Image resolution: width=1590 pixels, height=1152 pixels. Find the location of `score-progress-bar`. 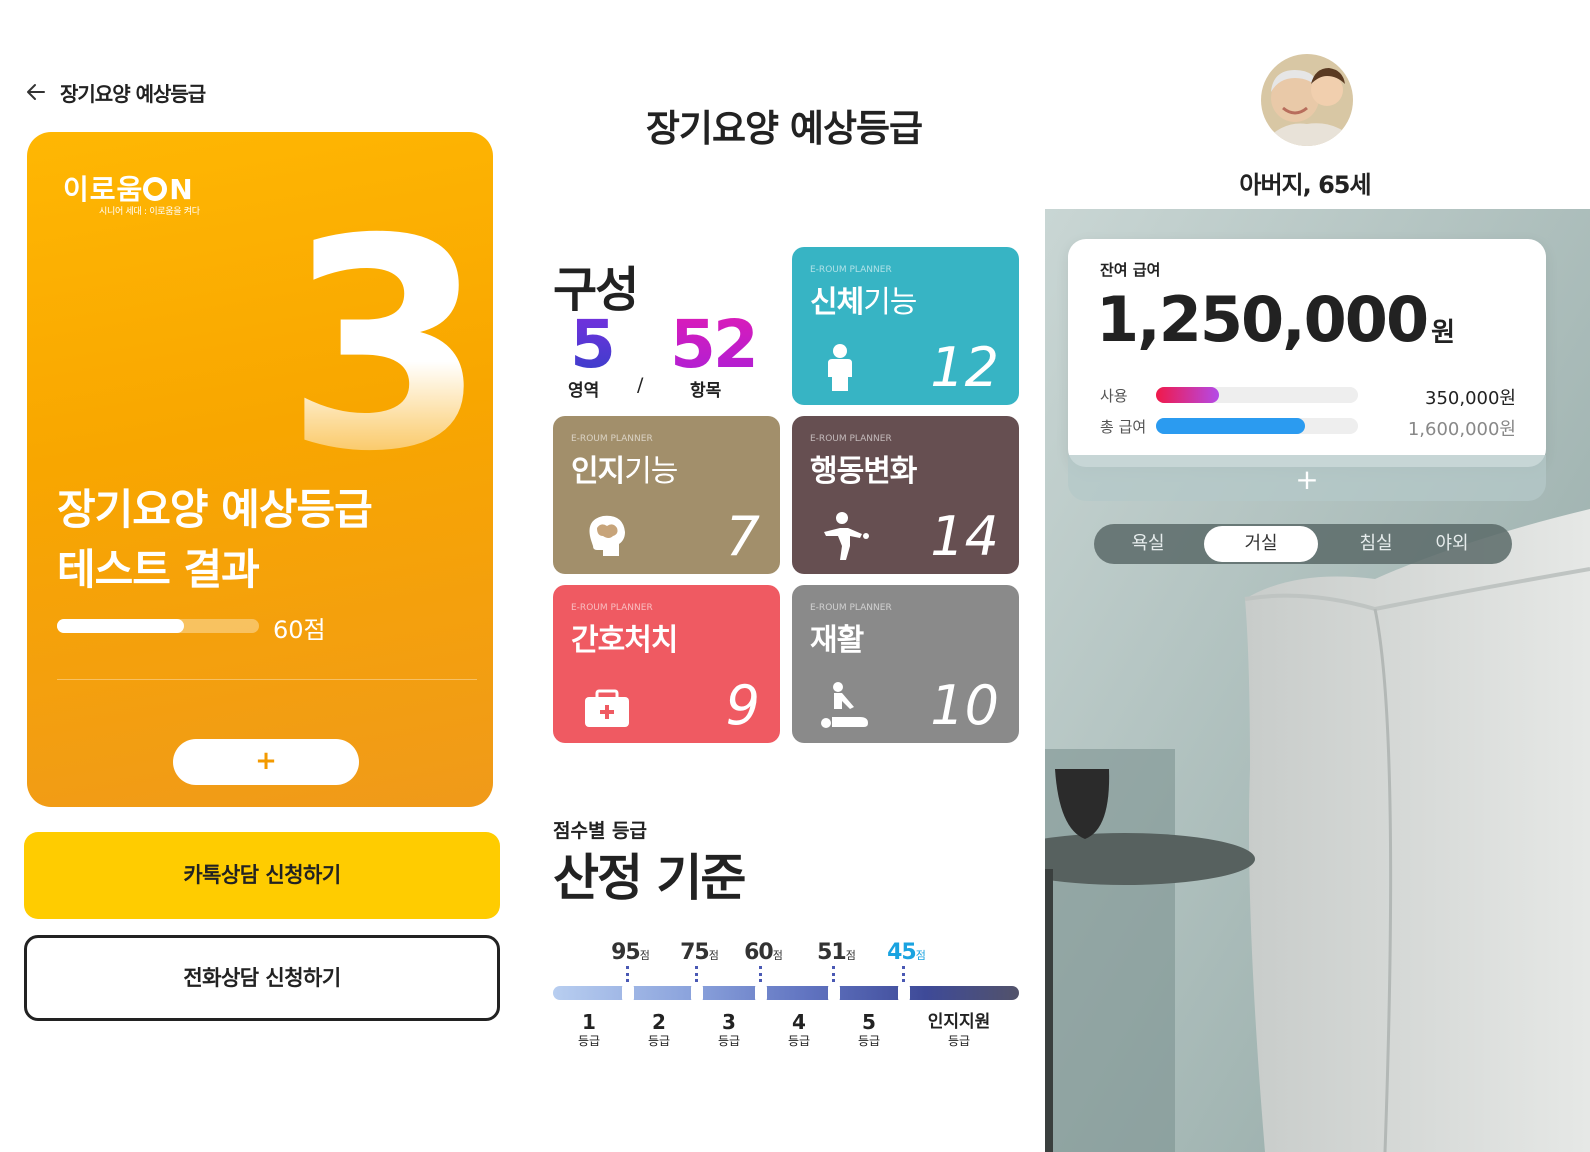

score-progress-bar is located at coordinates (158, 626).